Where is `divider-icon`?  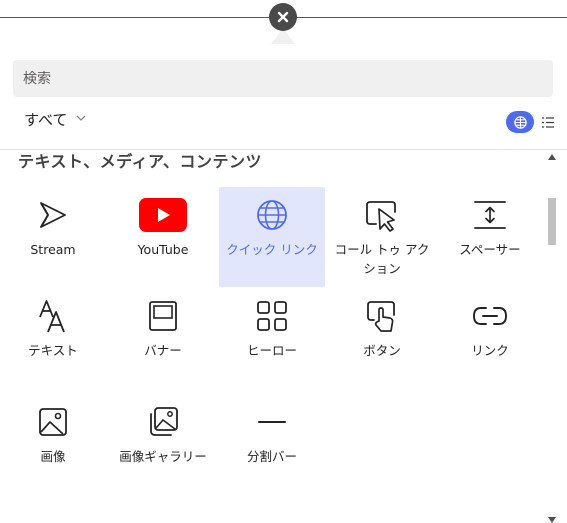
divider-icon is located at coordinates (272, 422).